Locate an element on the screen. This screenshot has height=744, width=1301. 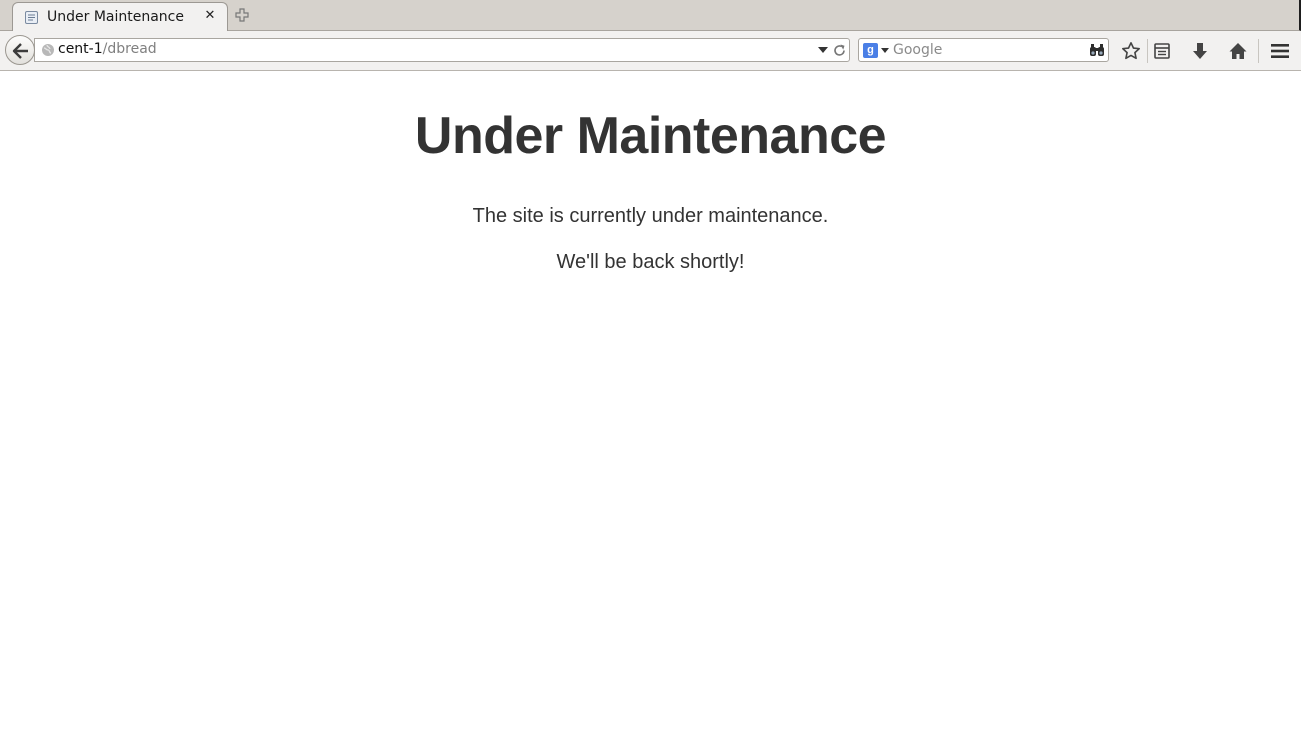
url-dropdown-icon is located at coordinates (823, 50).